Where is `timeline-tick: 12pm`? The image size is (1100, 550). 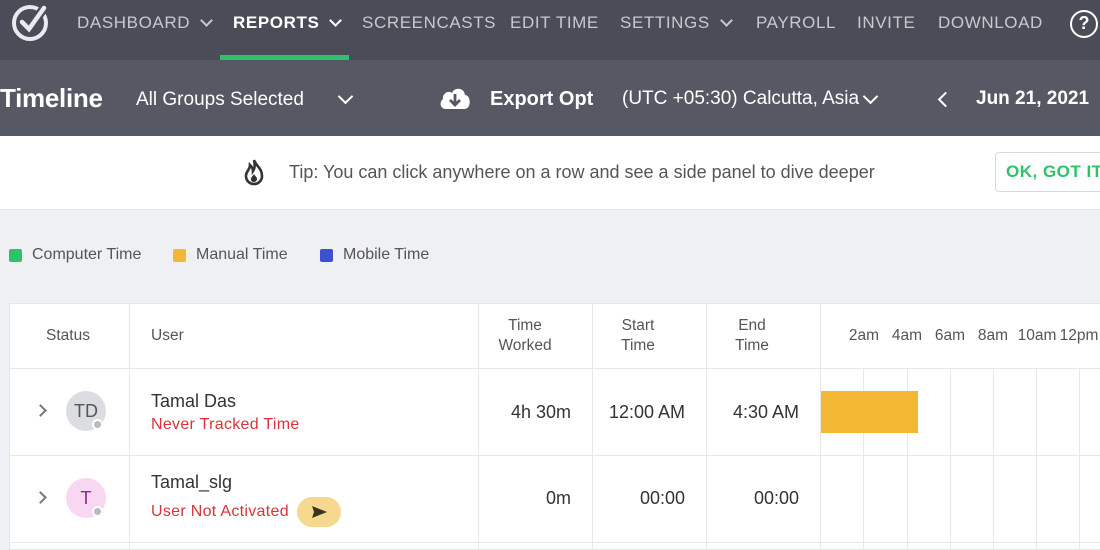
timeline-tick: 12pm is located at coordinates (1079, 335).